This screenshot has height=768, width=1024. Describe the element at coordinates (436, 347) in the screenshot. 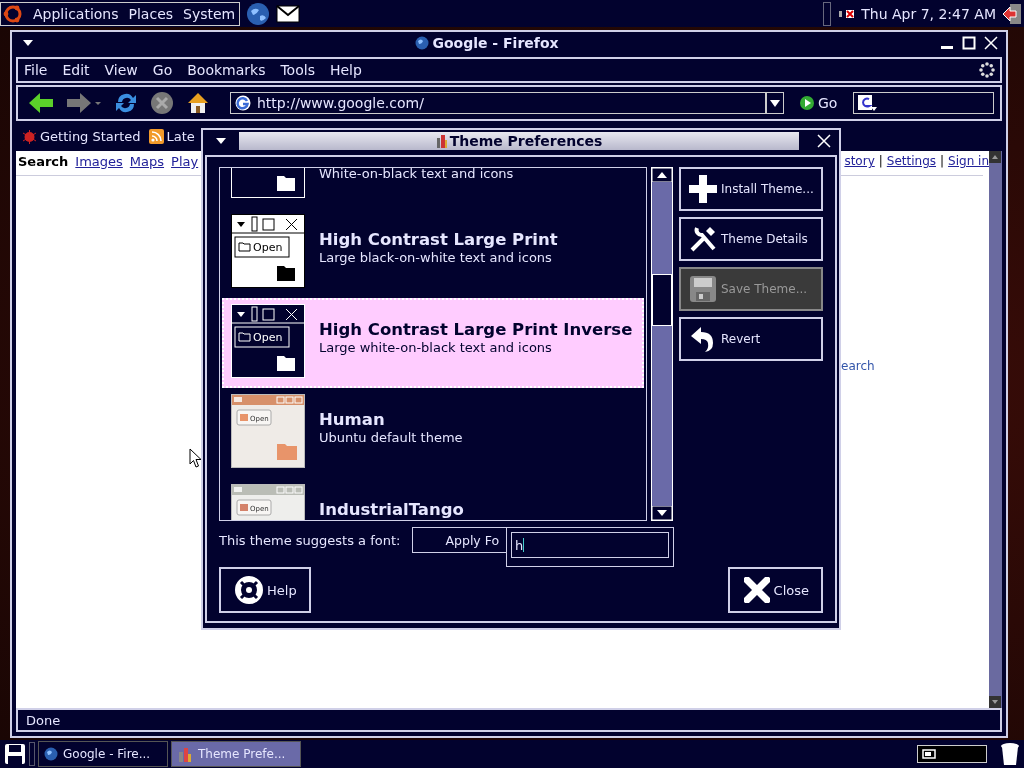

I see `theme-description: Large white-on-black text and icons` at that location.